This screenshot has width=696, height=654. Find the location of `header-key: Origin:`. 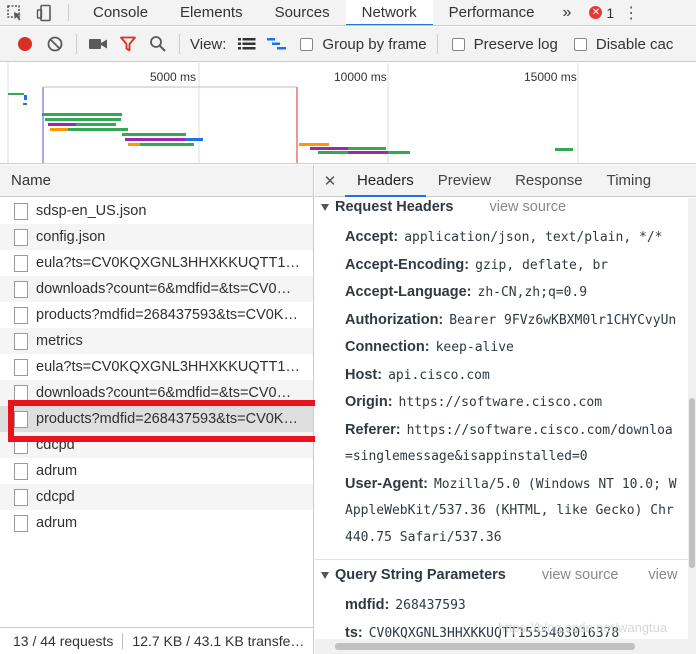

header-key: Origin: is located at coordinates (369, 402).